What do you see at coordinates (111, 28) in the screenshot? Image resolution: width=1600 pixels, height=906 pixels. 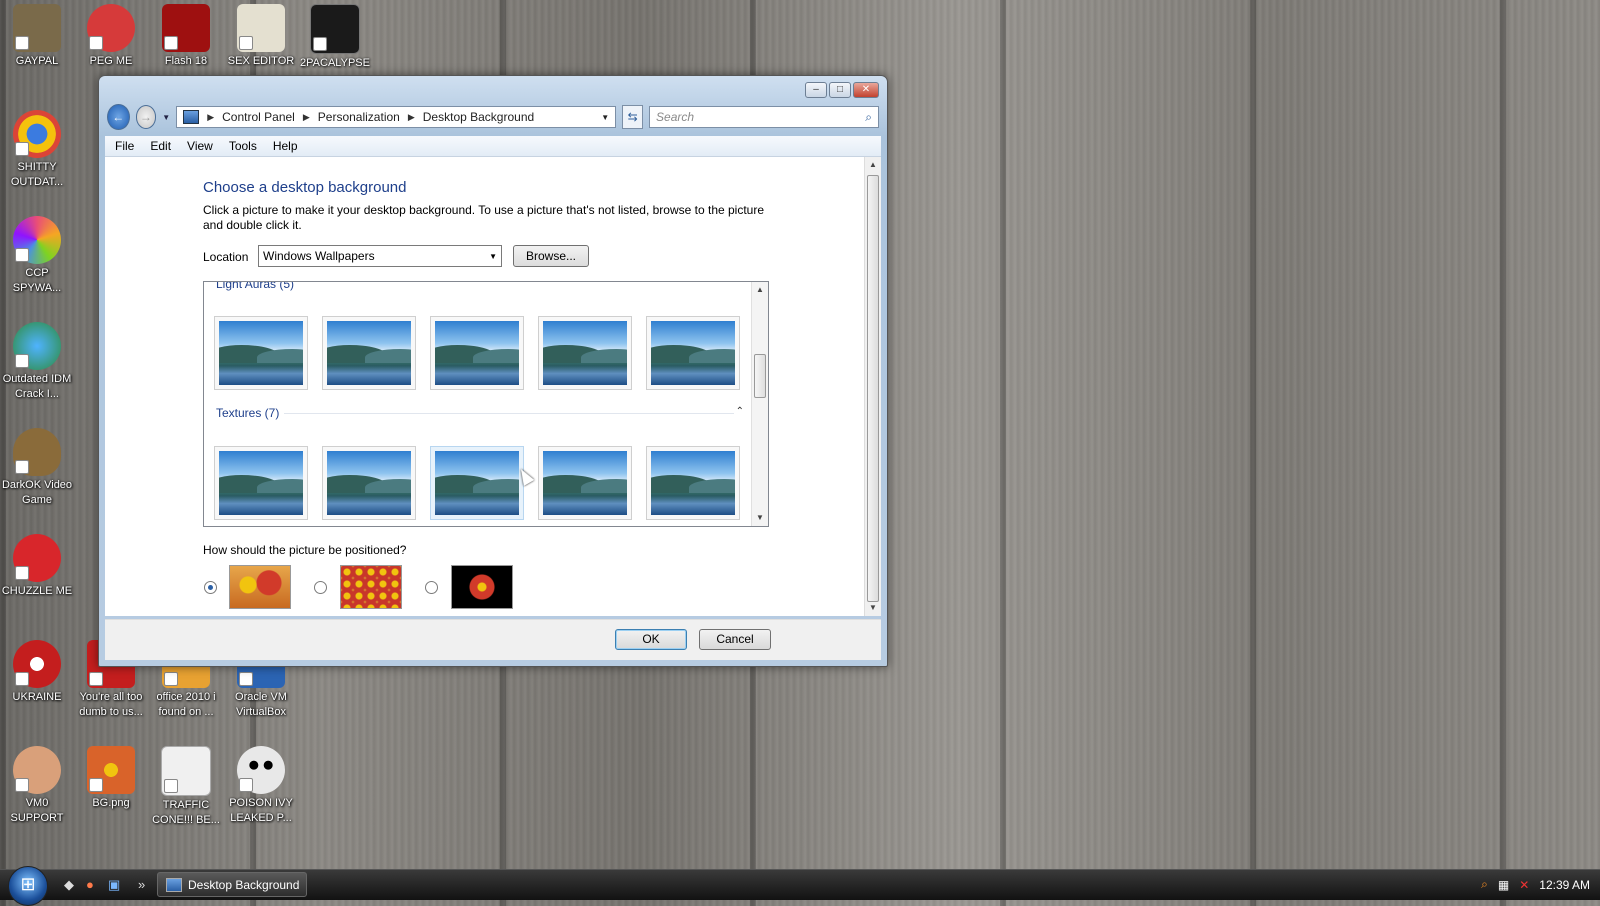 I see `peg-me-icon` at bounding box center [111, 28].